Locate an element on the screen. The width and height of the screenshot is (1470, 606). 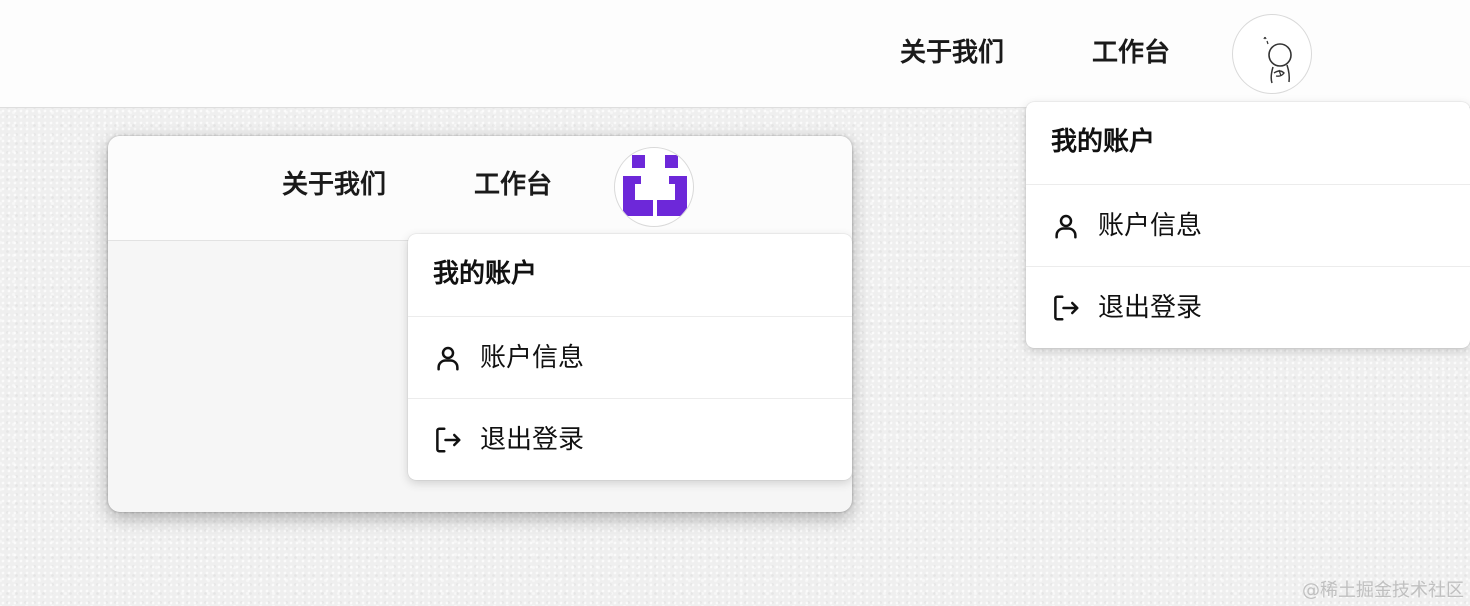
sketch-avatar-icon is located at coordinates (1277, 60).